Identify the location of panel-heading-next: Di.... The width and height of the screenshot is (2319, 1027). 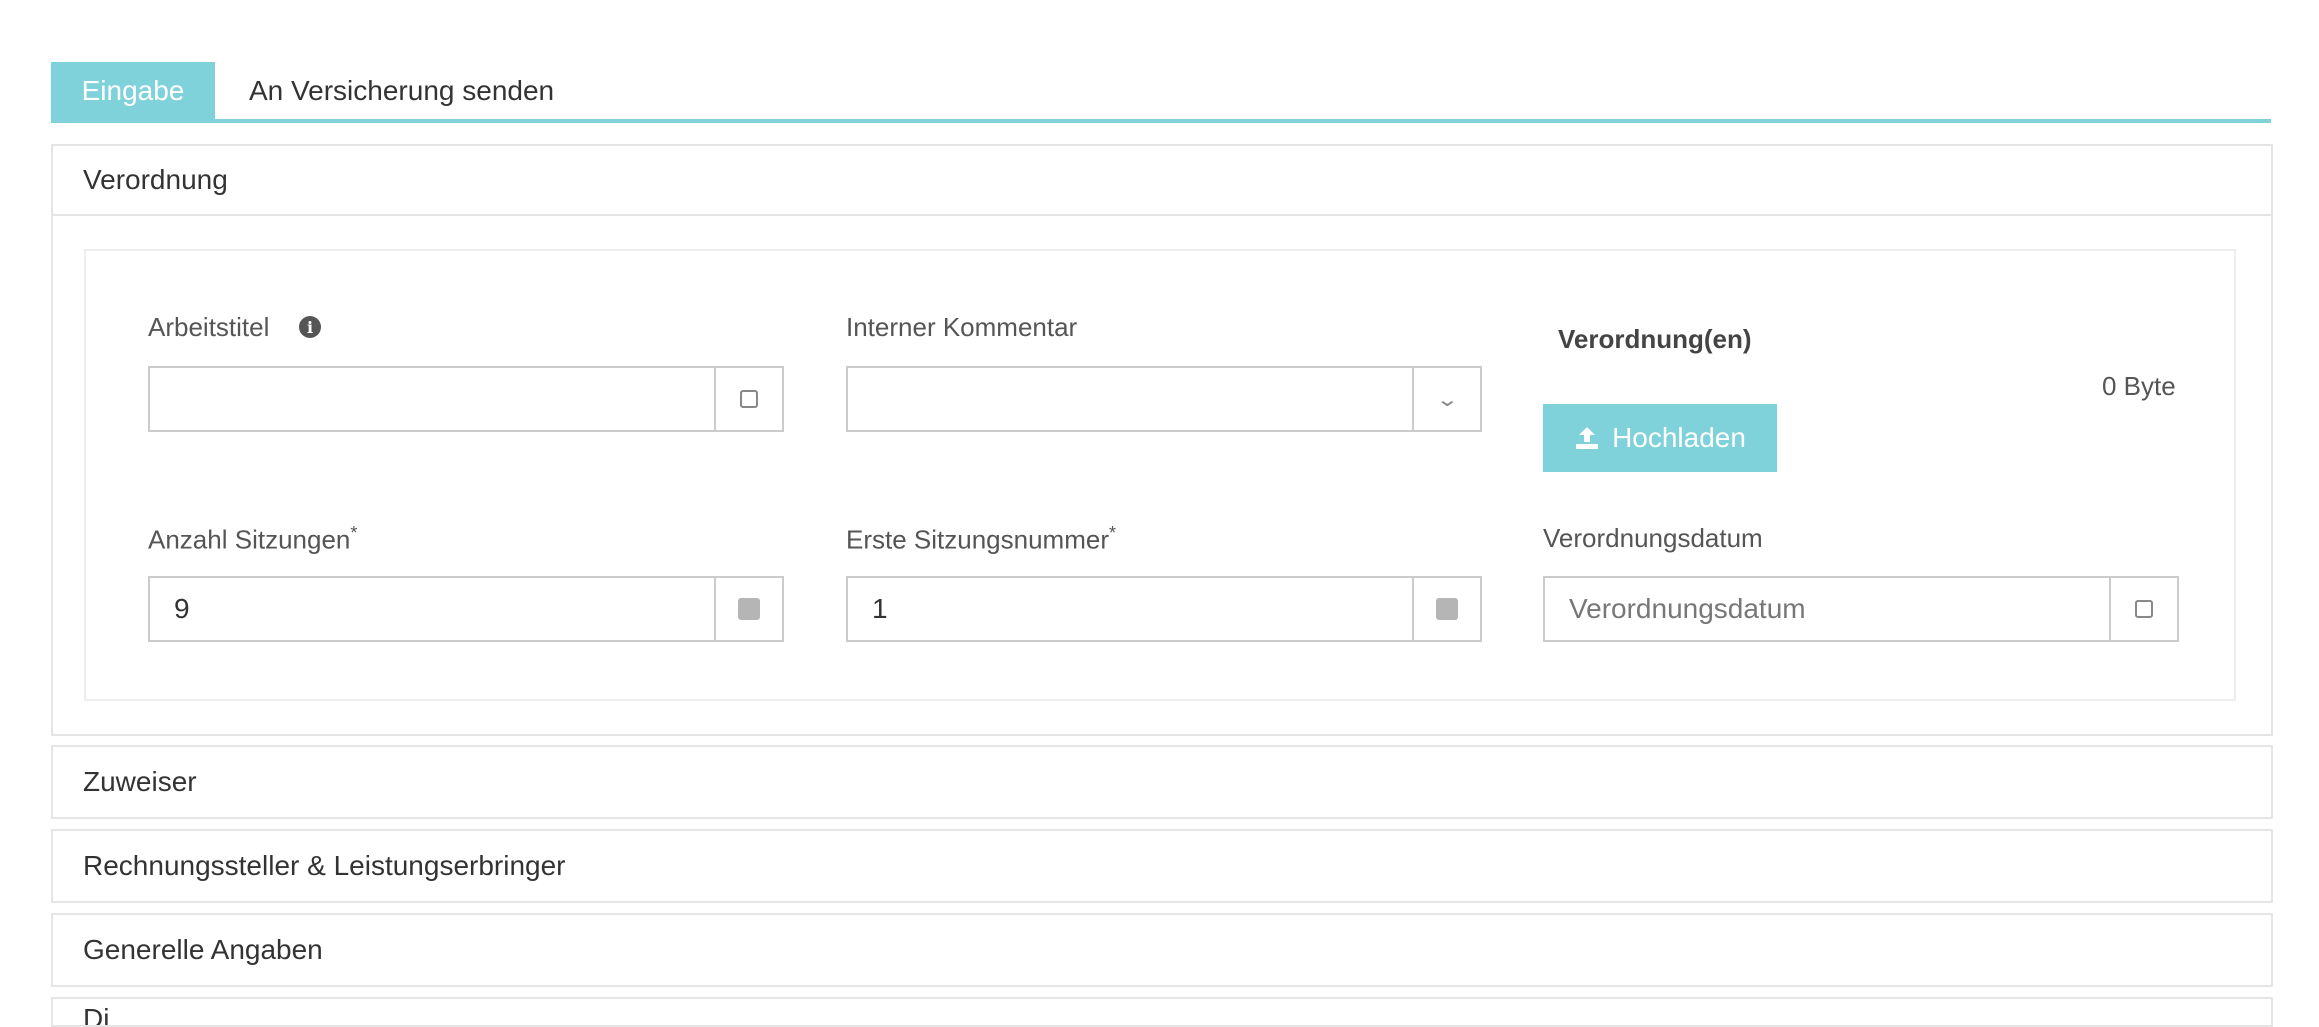
(1162, 1014).